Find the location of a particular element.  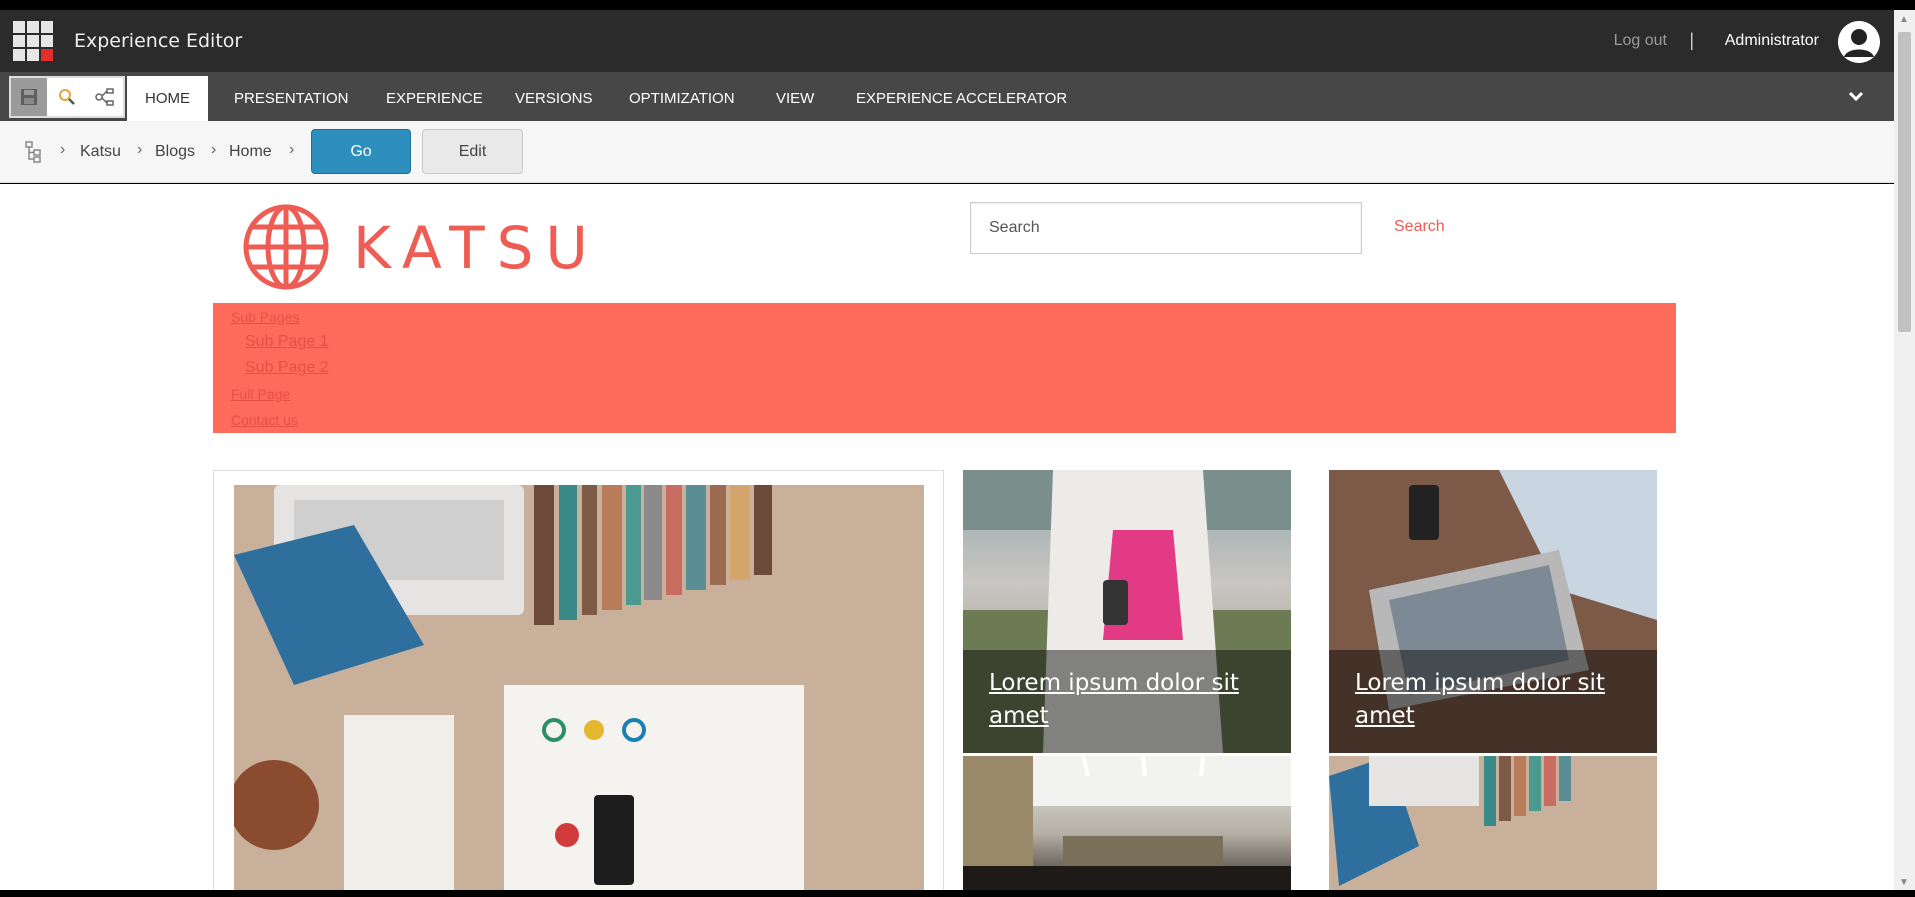

user-icon is located at coordinates (1859, 42).